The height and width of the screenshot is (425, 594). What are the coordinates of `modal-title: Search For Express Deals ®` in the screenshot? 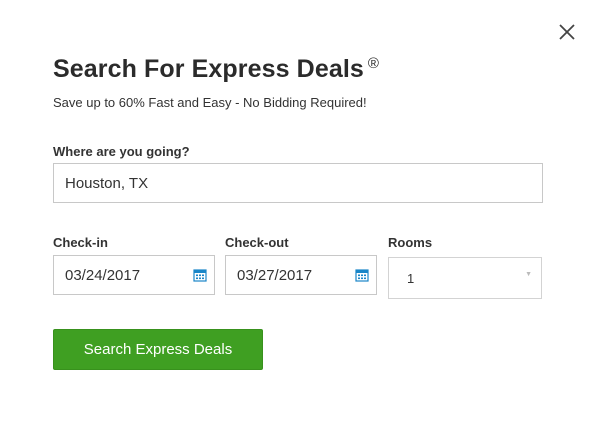 It's located at (216, 69).